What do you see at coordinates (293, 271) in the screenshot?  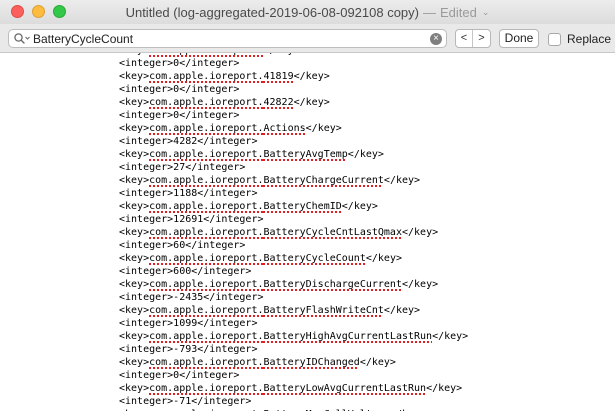 I see `text-line: <integer>600</integer>` at bounding box center [293, 271].